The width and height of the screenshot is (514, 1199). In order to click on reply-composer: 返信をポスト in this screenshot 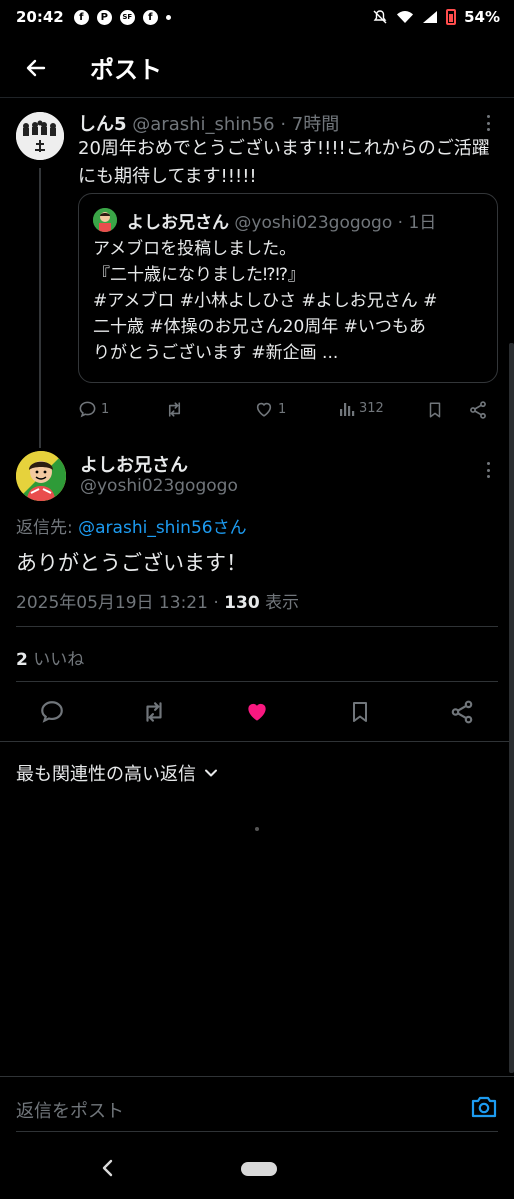, I will do `click(257, 1105)`.